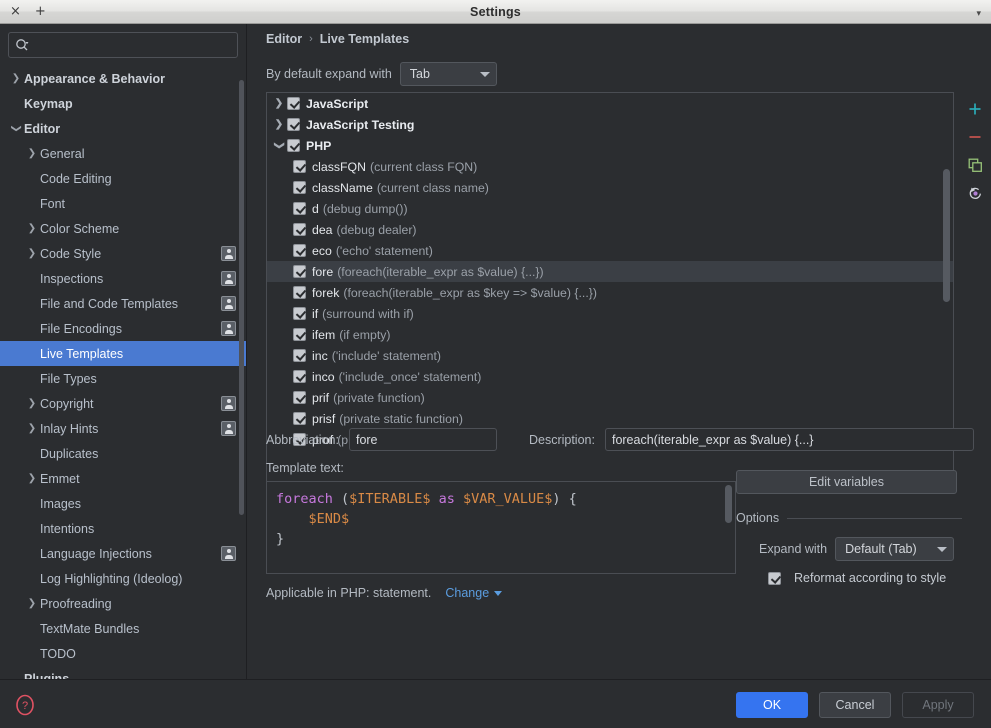 This screenshot has height=728, width=991. What do you see at coordinates (123, 378) in the screenshot?
I see `sidebar-item-file-types: File Types` at bounding box center [123, 378].